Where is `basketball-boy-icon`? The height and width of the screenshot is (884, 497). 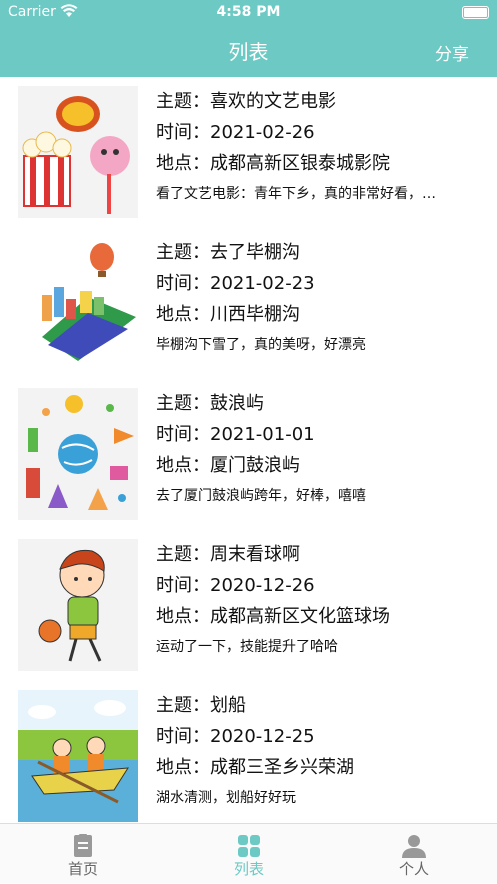 basketball-boy-icon is located at coordinates (78, 605).